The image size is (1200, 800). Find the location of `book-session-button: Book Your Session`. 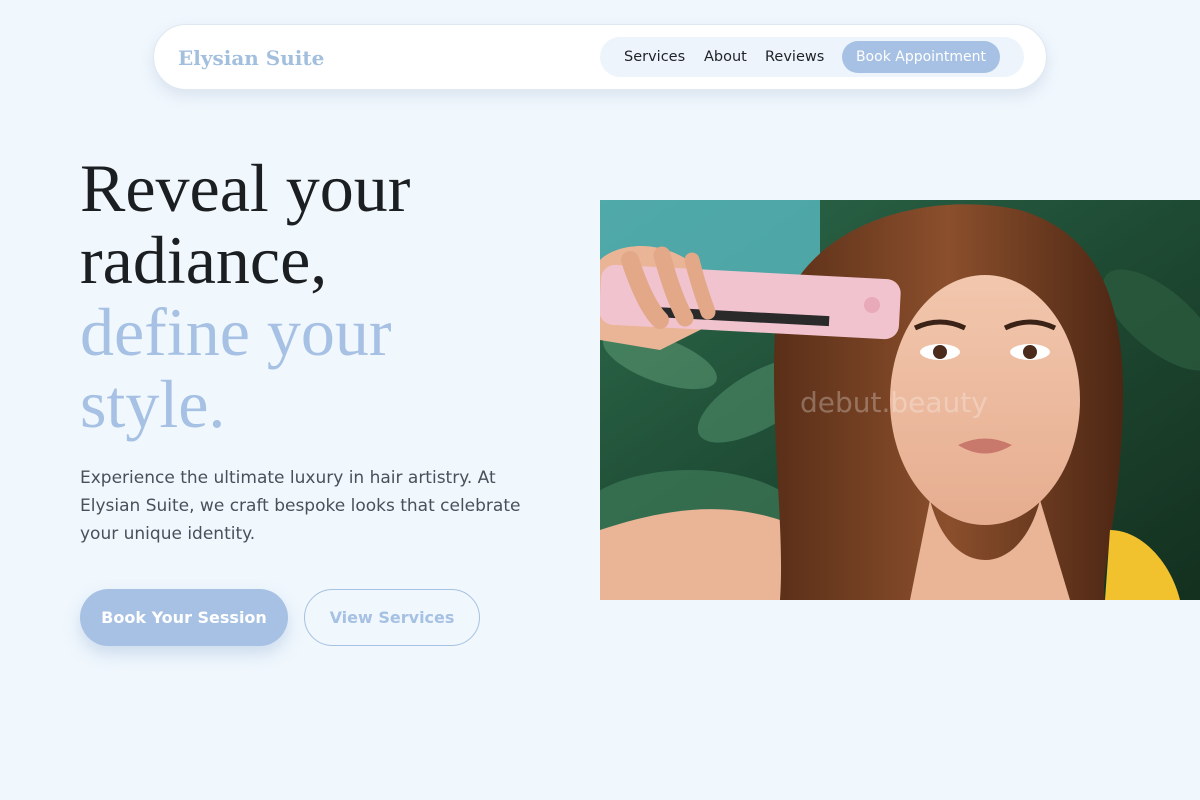

book-session-button: Book Your Session is located at coordinates (184, 617).